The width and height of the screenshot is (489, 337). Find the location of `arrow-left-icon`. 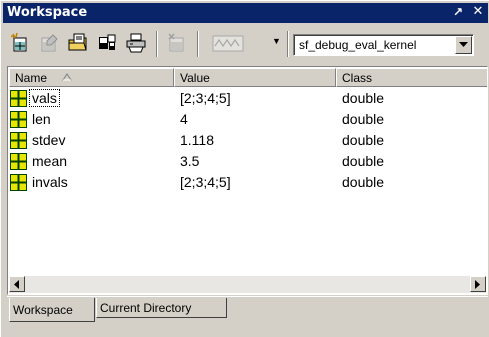

arrow-left-icon is located at coordinates (16, 284).